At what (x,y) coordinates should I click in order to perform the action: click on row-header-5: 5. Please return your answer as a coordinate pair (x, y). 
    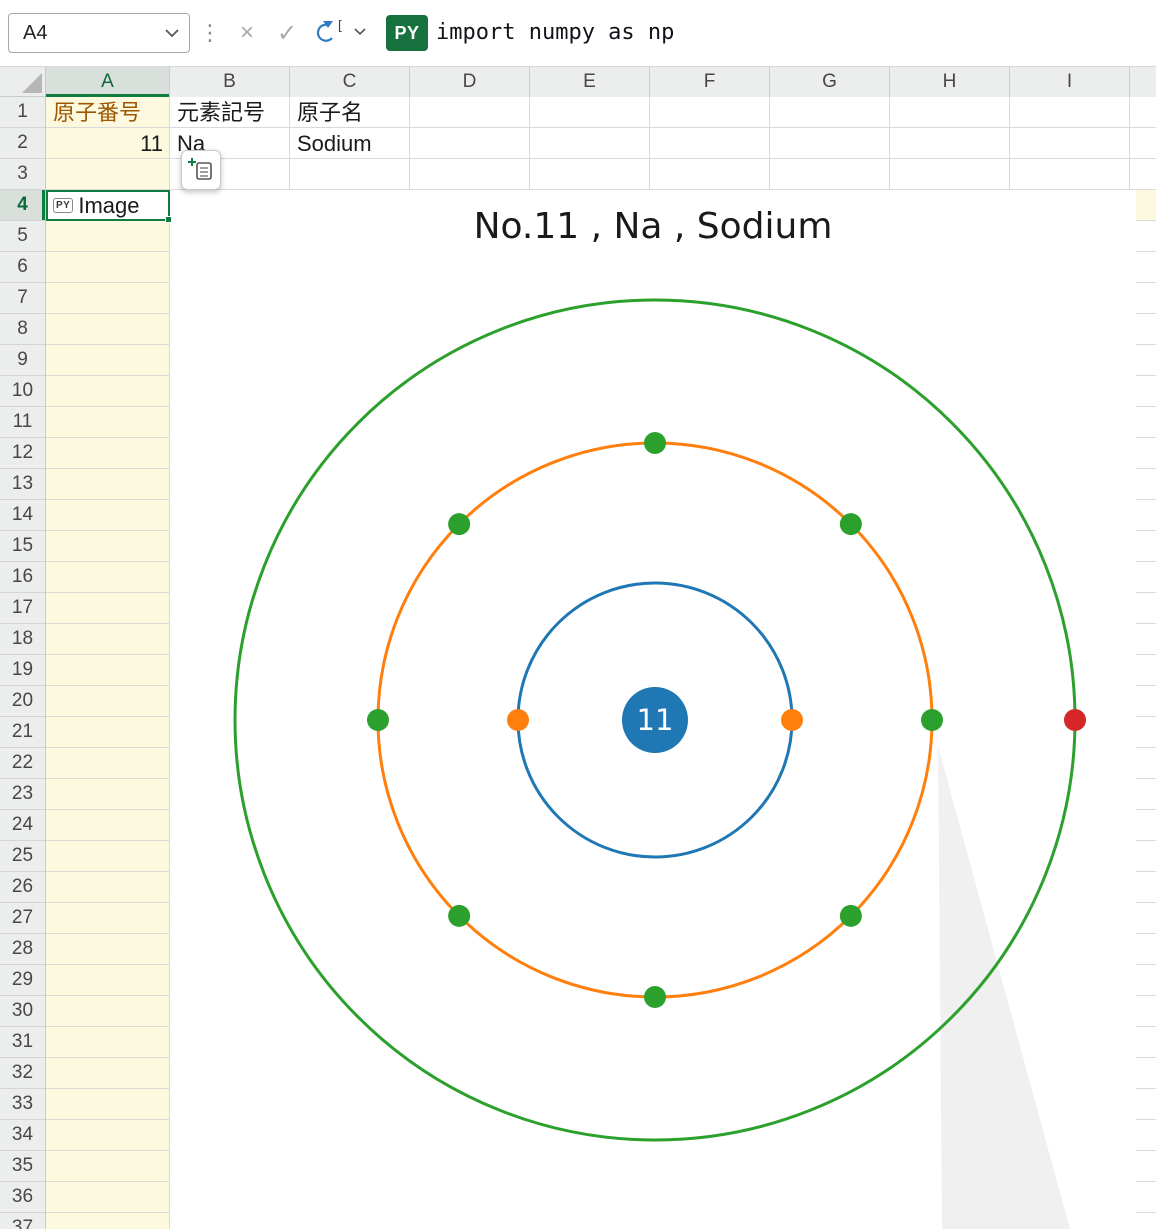
    Looking at the image, I should click on (22, 236).